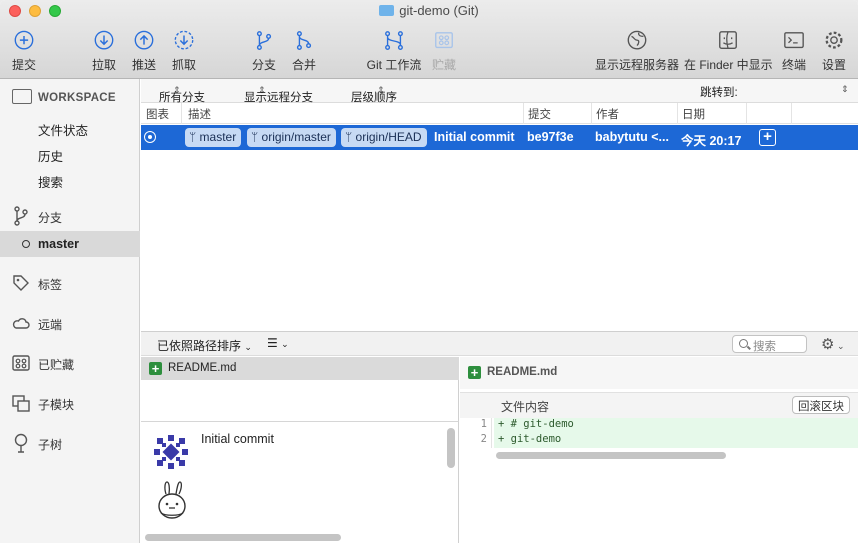 Image resolution: width=858 pixels, height=543 pixels. What do you see at coordinates (476, 425) in the screenshot?
I see `line-number: 1` at bounding box center [476, 425].